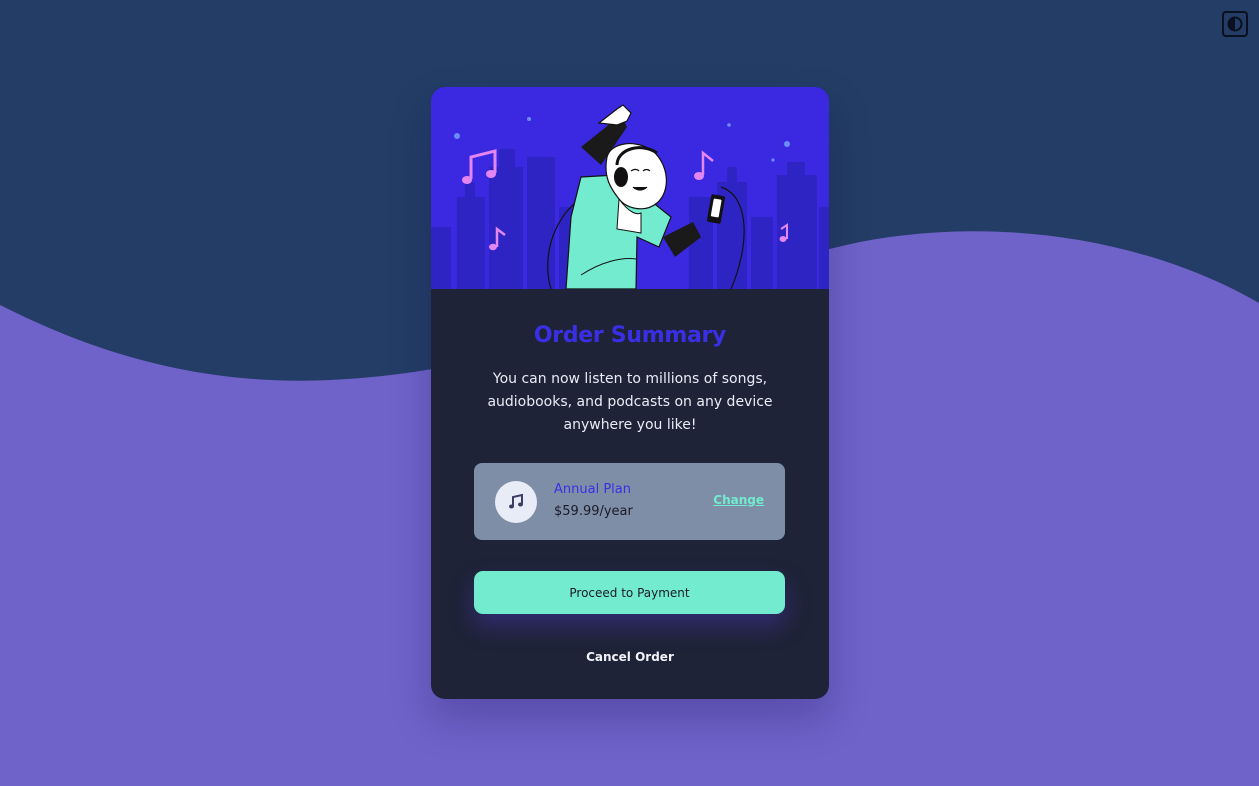 The width and height of the screenshot is (1259, 786). I want to click on change-plan-link: Change, so click(738, 500).